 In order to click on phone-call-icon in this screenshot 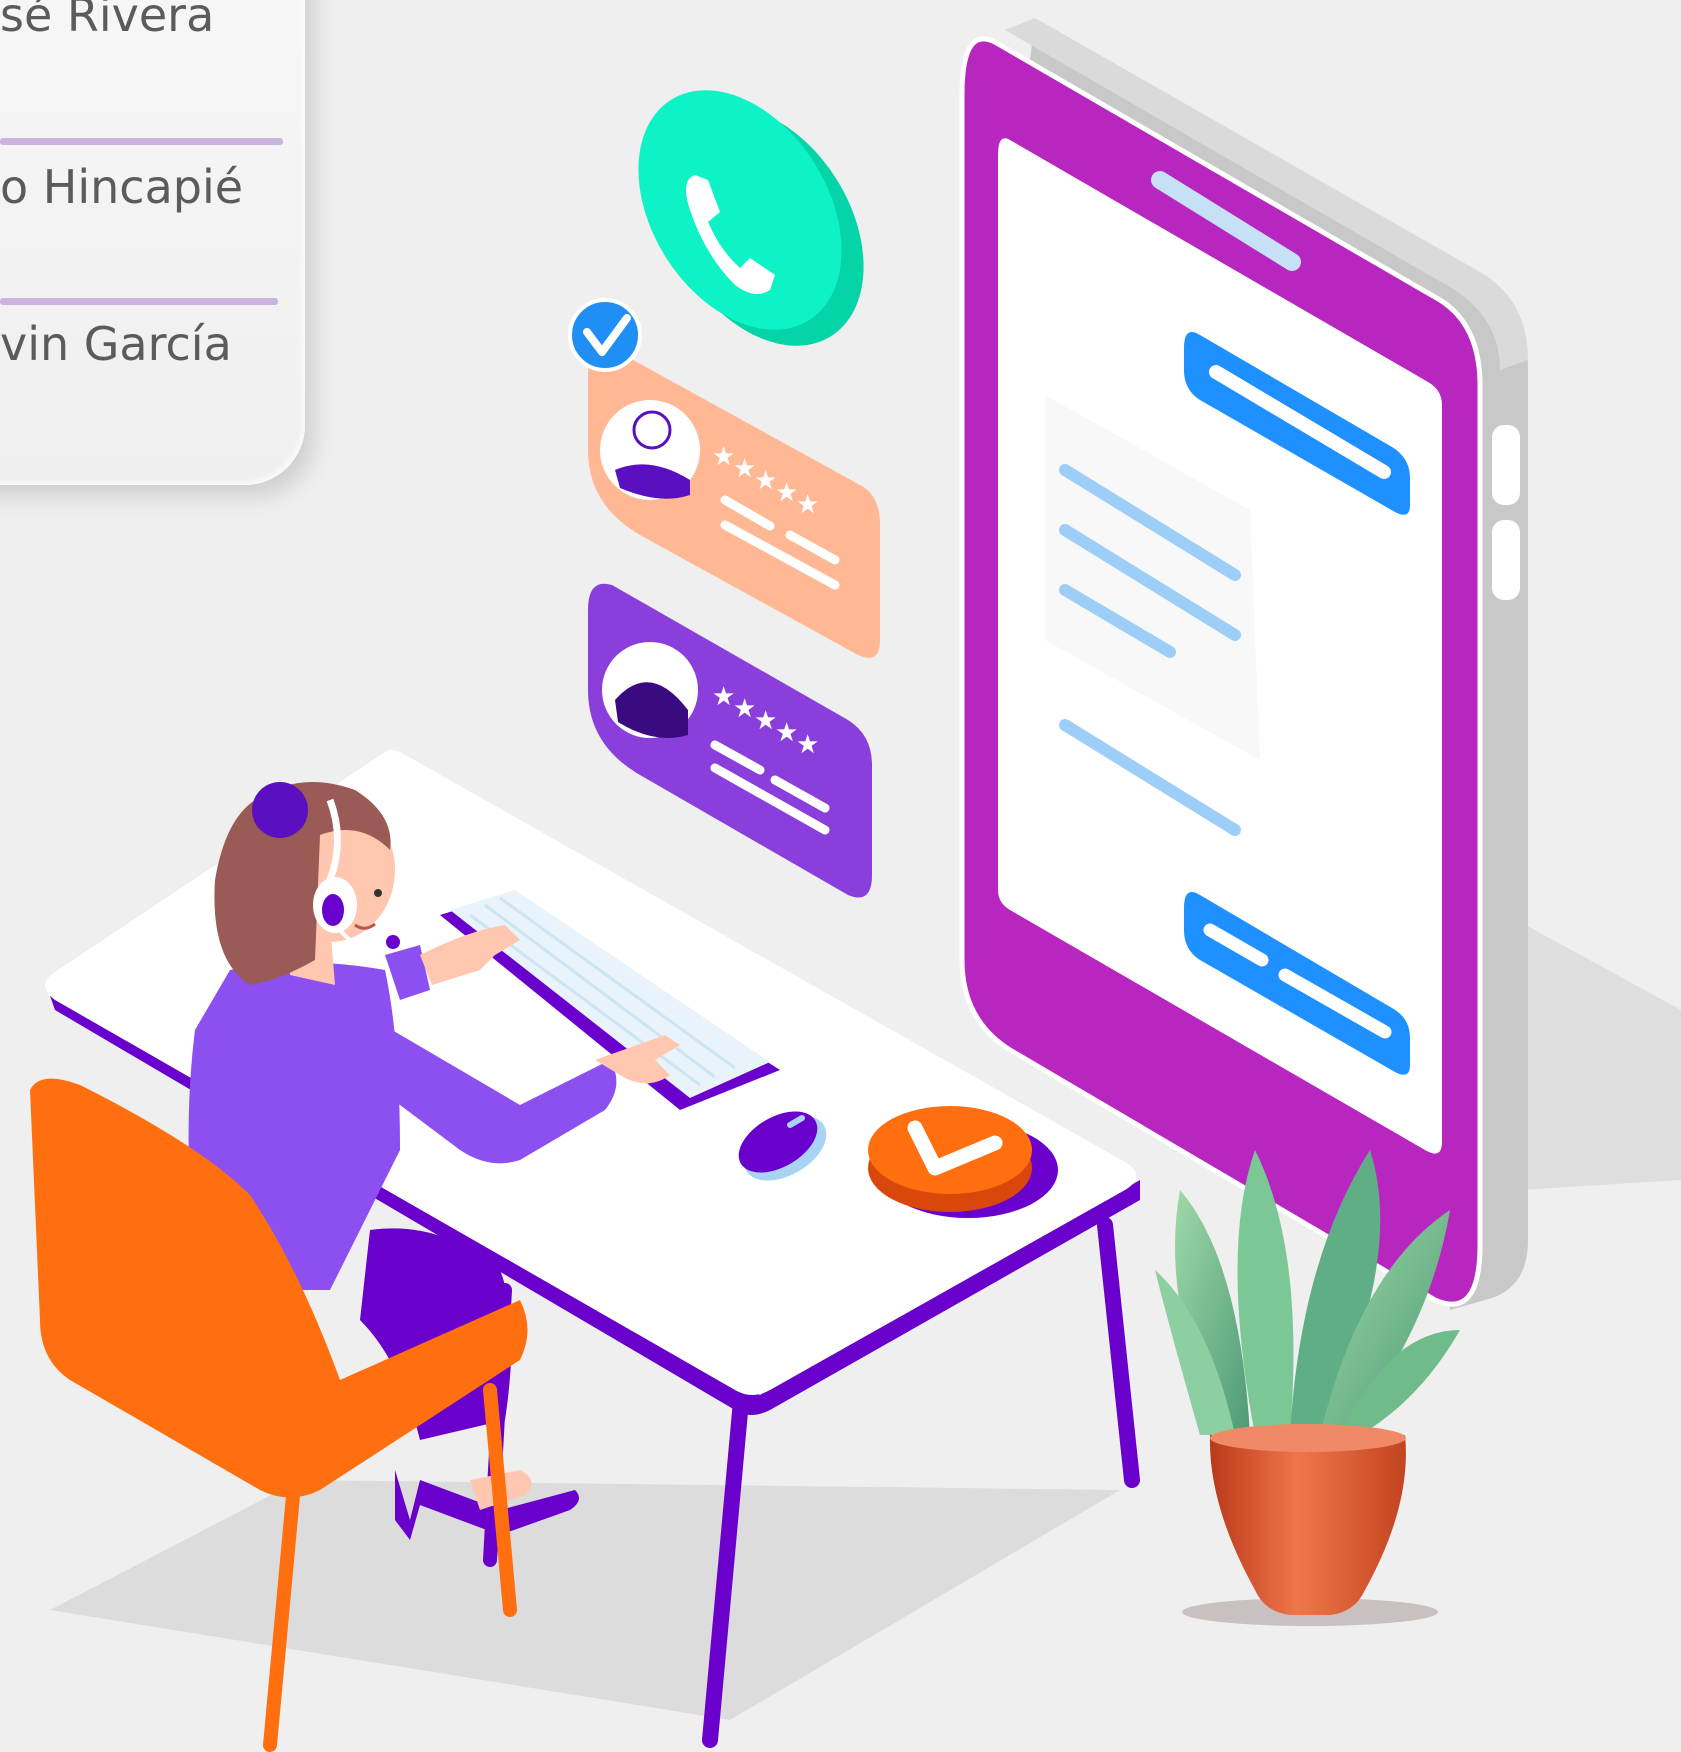, I will do `click(751, 218)`.